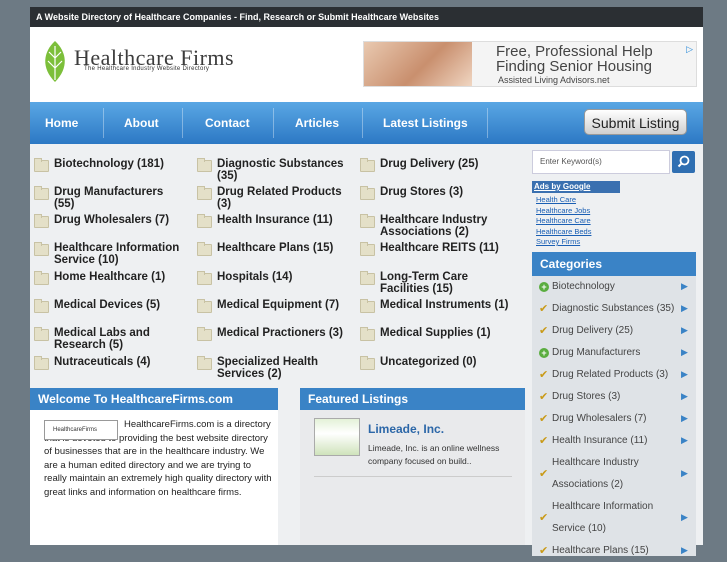  Describe the element at coordinates (227, 123) in the screenshot. I see `nav-contact: Contact` at that location.